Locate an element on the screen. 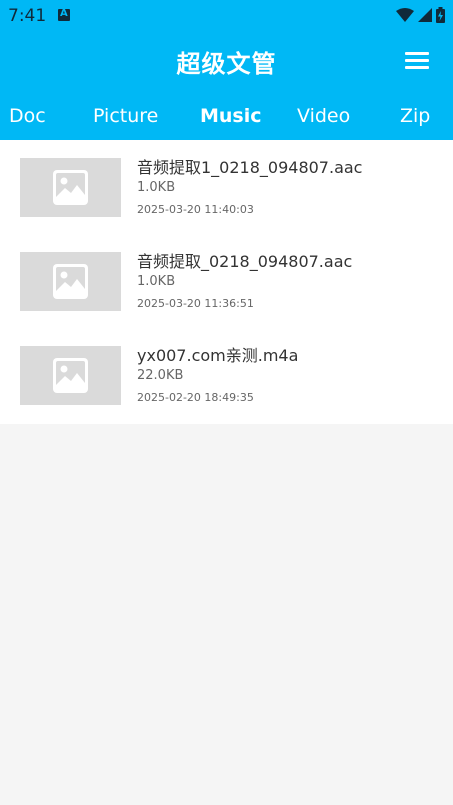 Image resolution: width=453 pixels, height=805 pixels. file-size: 22.0KB is located at coordinates (160, 375).